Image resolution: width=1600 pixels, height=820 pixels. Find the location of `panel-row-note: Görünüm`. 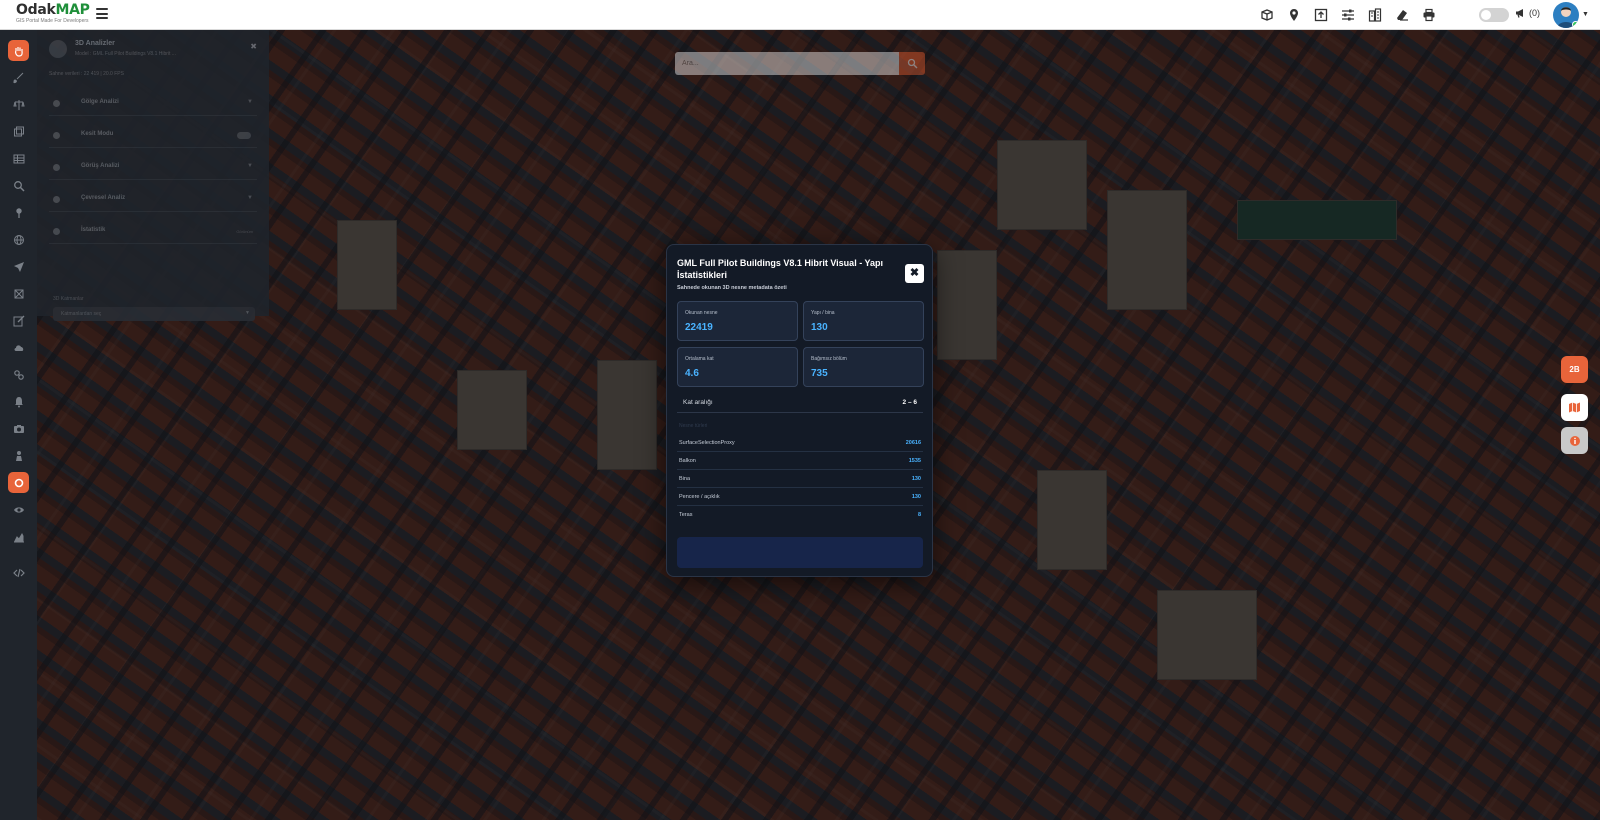

panel-row-note: Görünüm is located at coordinates (244, 231).